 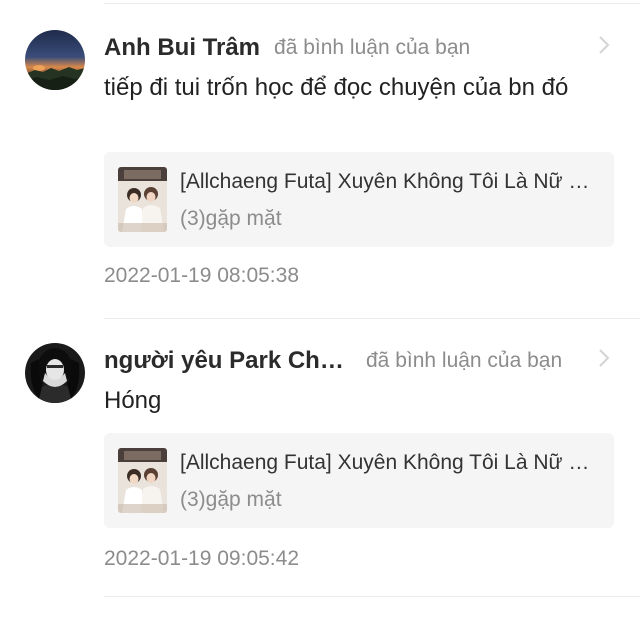 What do you see at coordinates (182, 48) in the screenshot?
I see `user-name: Anh Bui Trâm` at bounding box center [182, 48].